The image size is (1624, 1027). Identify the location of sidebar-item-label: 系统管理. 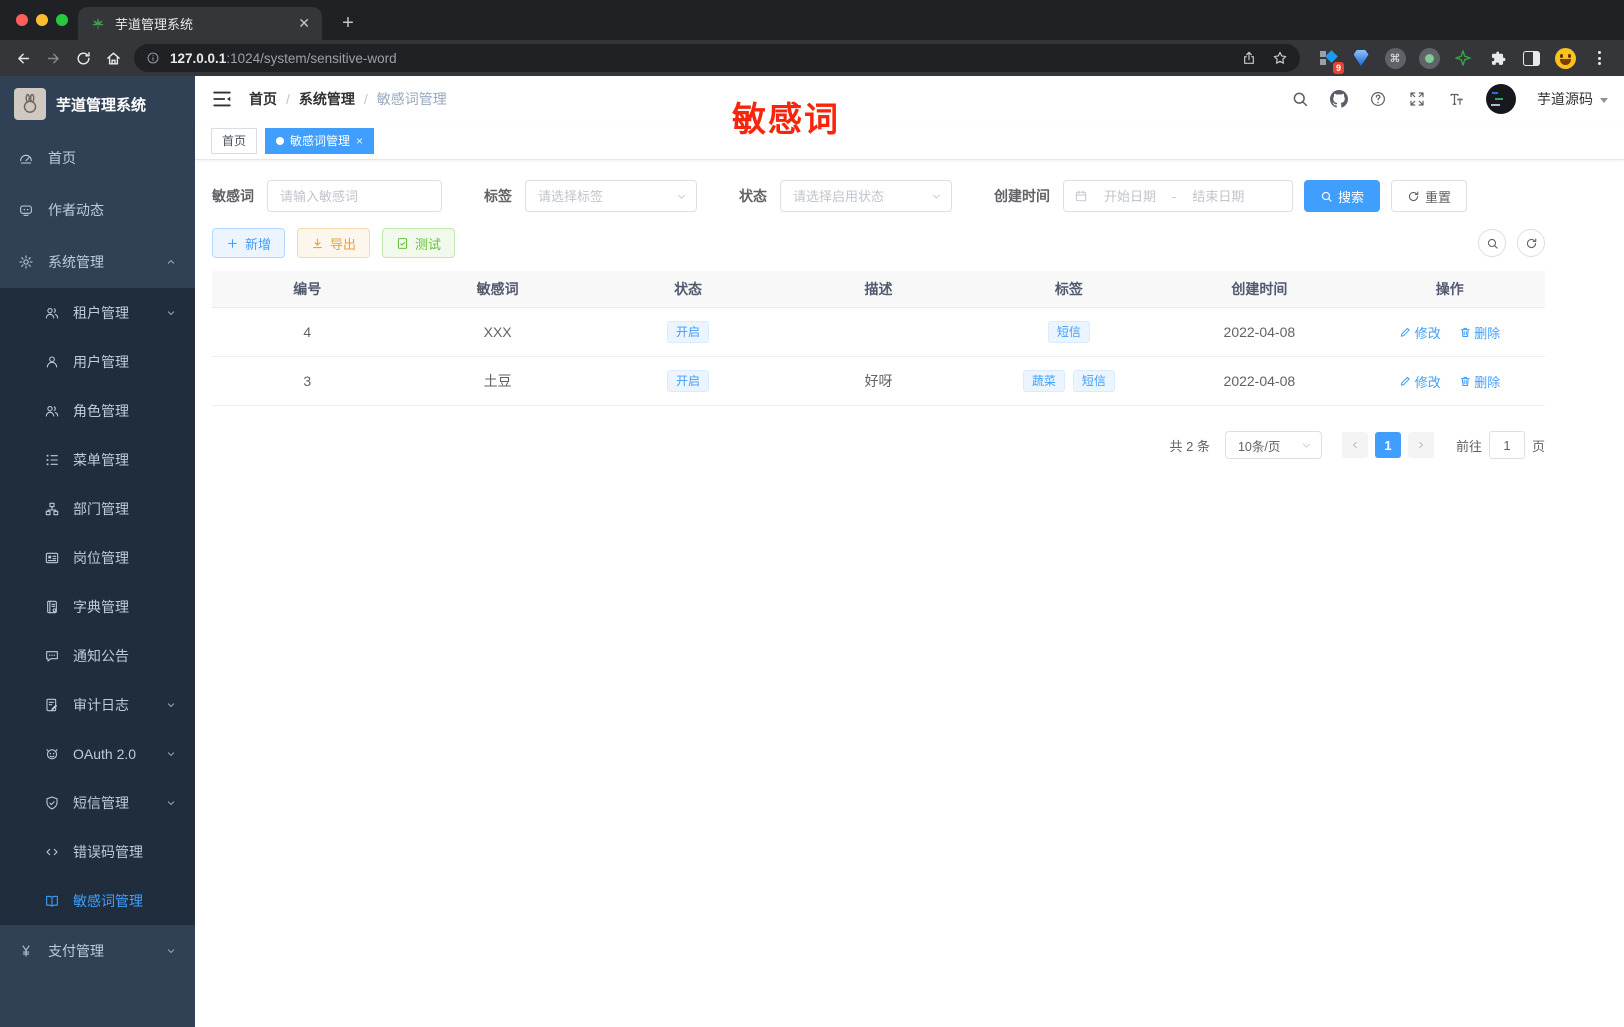
(76, 262).